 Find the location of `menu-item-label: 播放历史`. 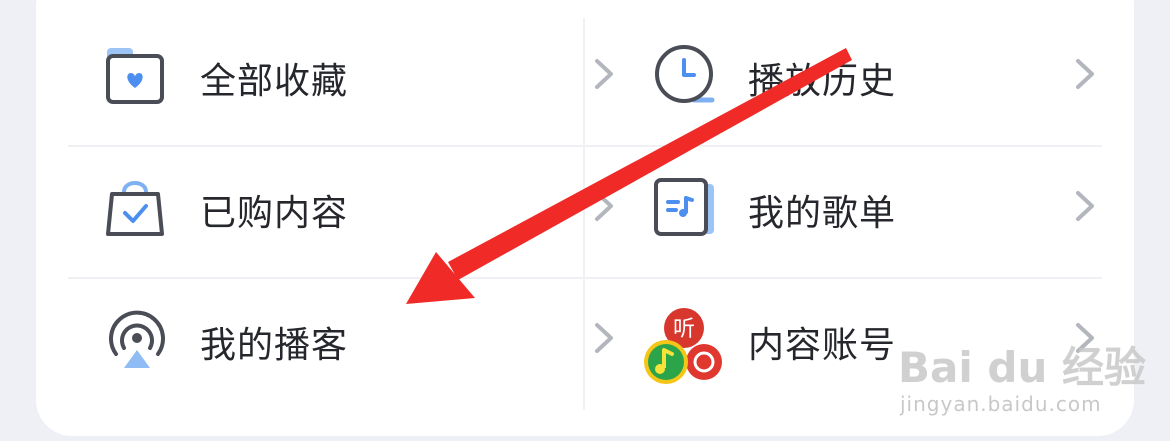

menu-item-label: 播放历史 is located at coordinates (822, 81).